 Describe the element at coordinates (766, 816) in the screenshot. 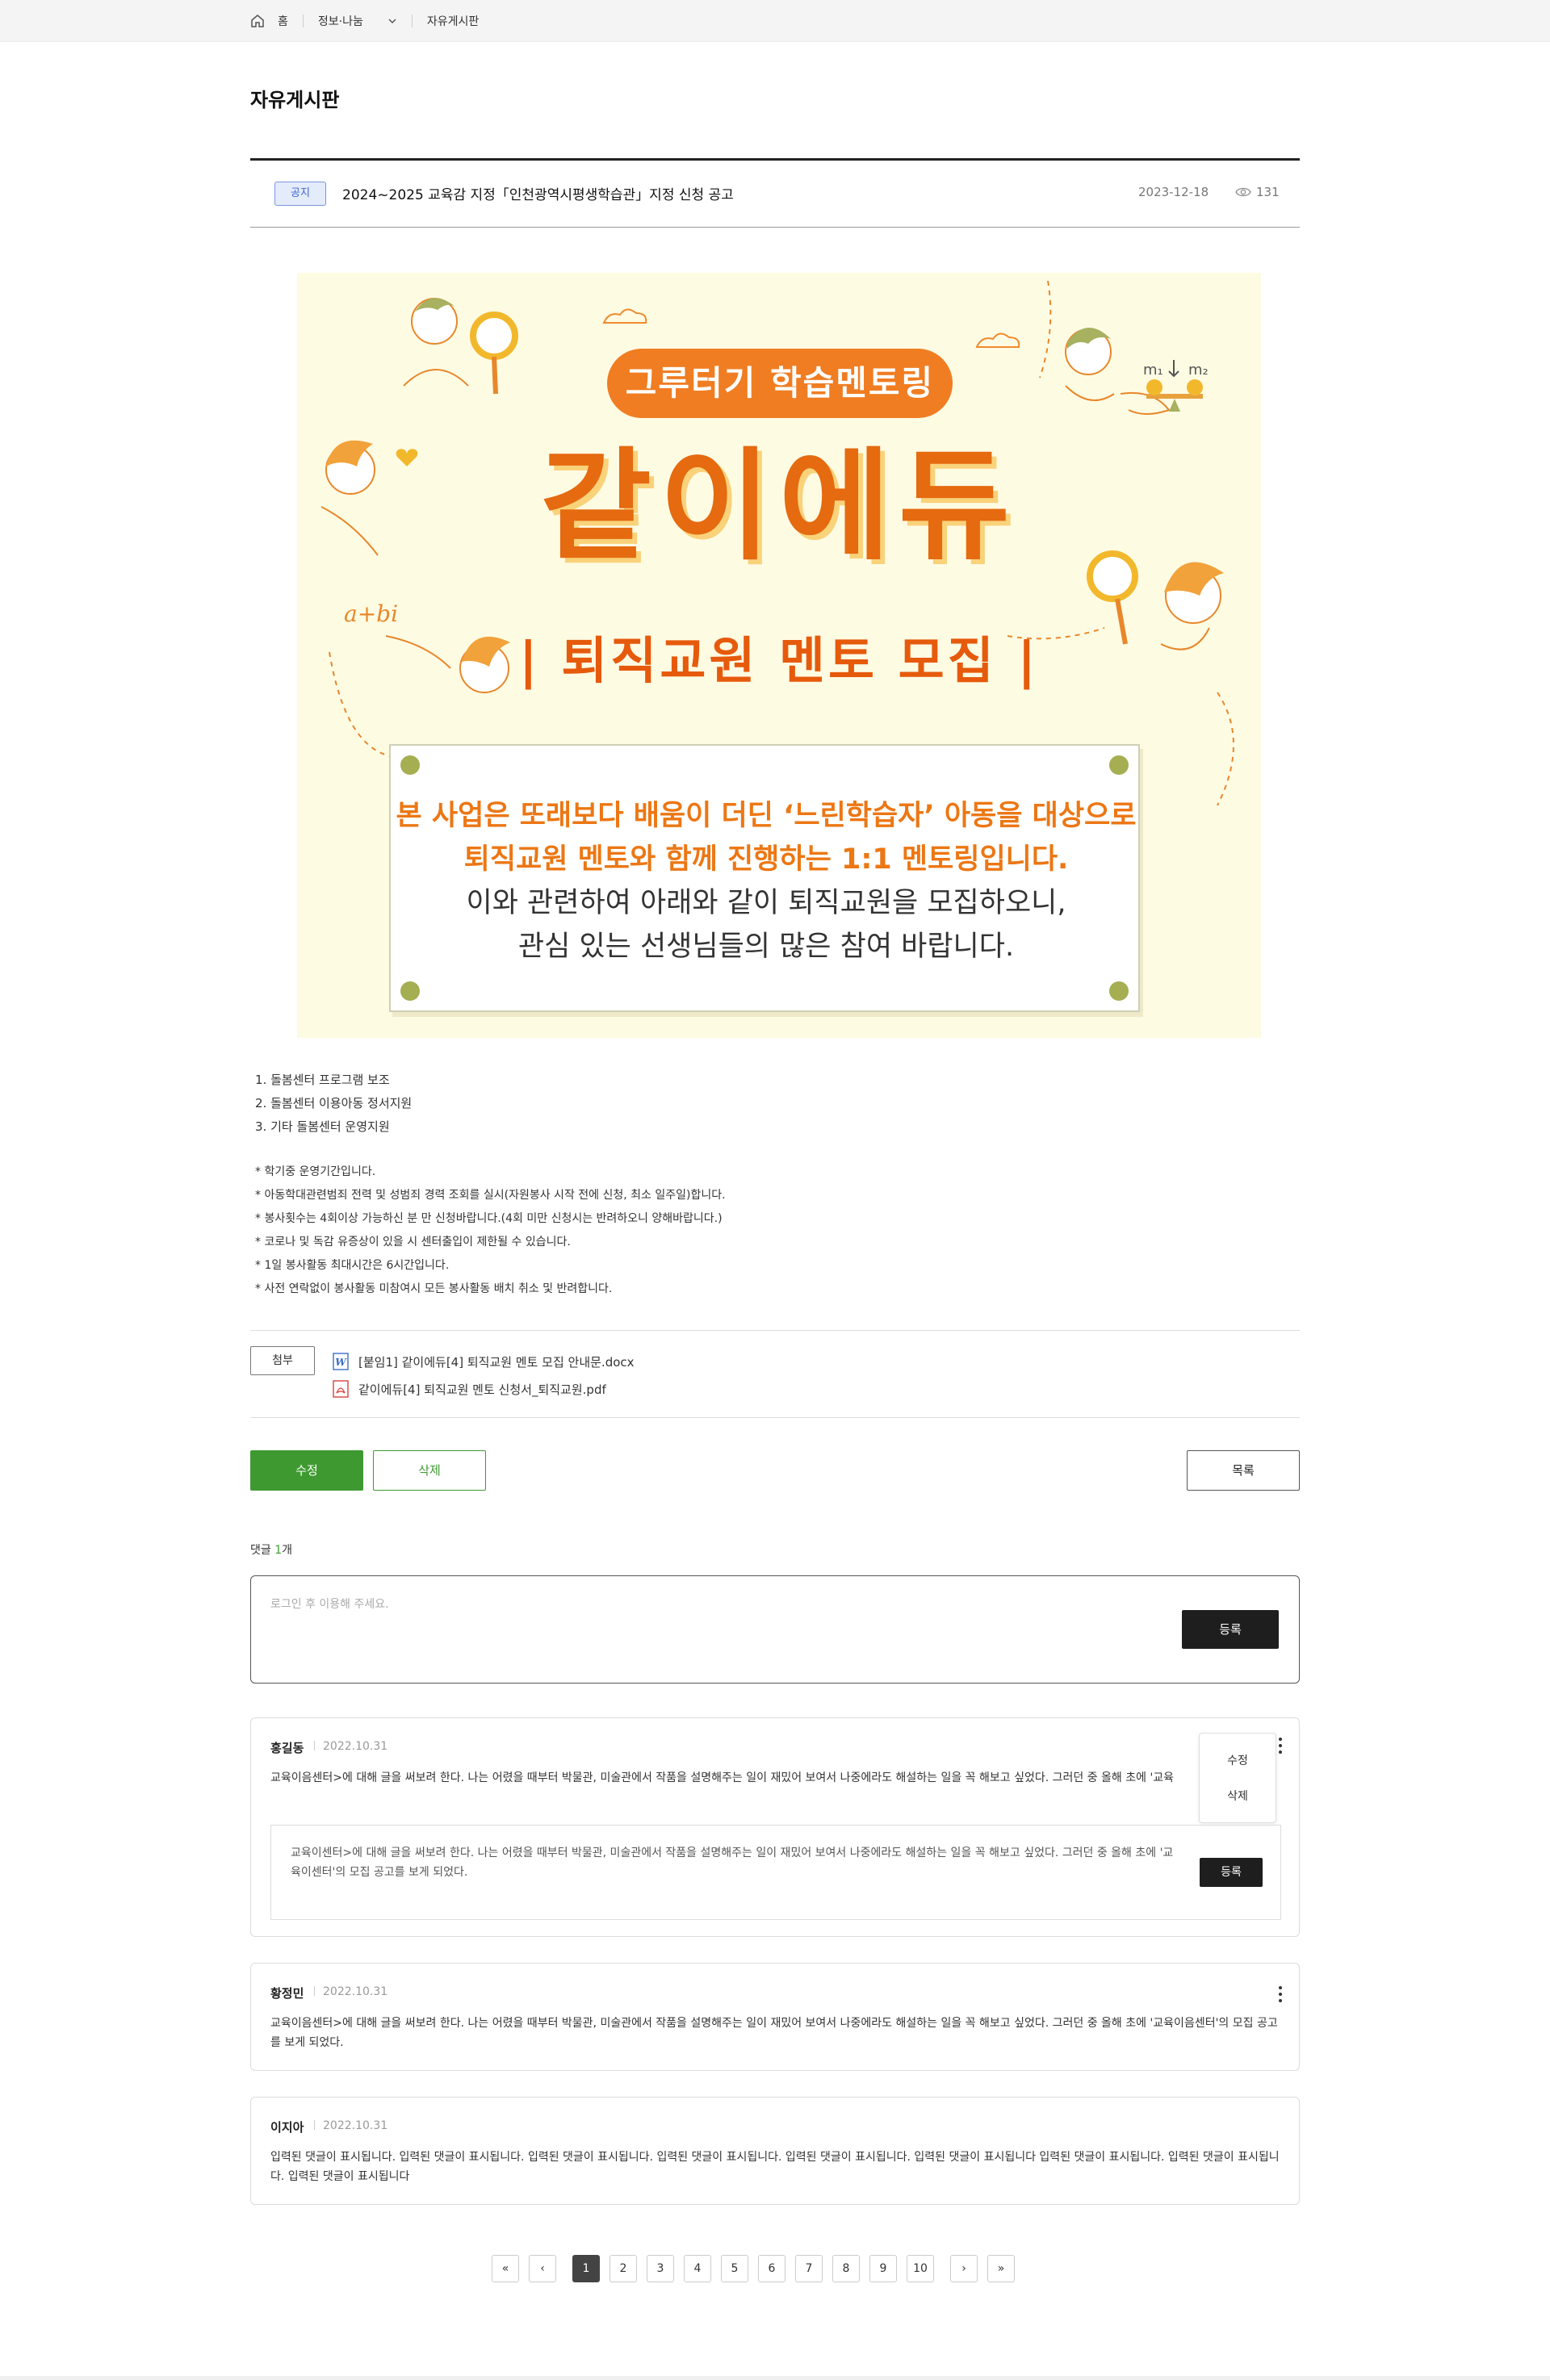

I see `poster-line: 본 사업은 또래보다 배움이 더딘 ‘느린학습자’ 아동을 대상으로` at that location.